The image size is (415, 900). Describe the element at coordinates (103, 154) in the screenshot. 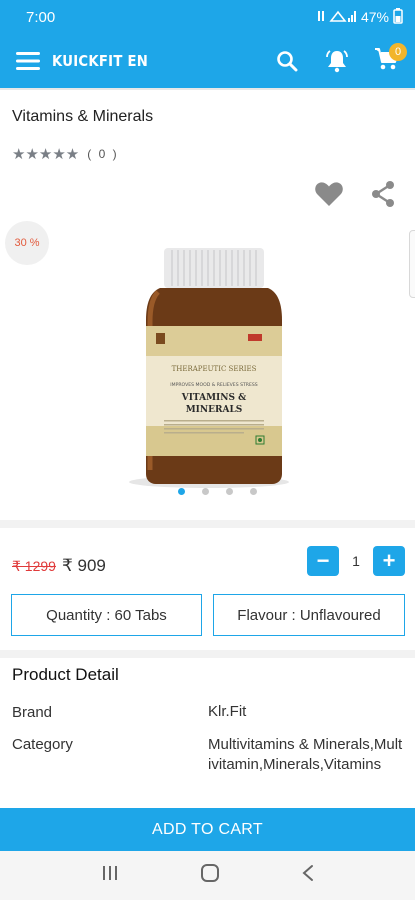

I see `rating-count: ( 0 )` at that location.